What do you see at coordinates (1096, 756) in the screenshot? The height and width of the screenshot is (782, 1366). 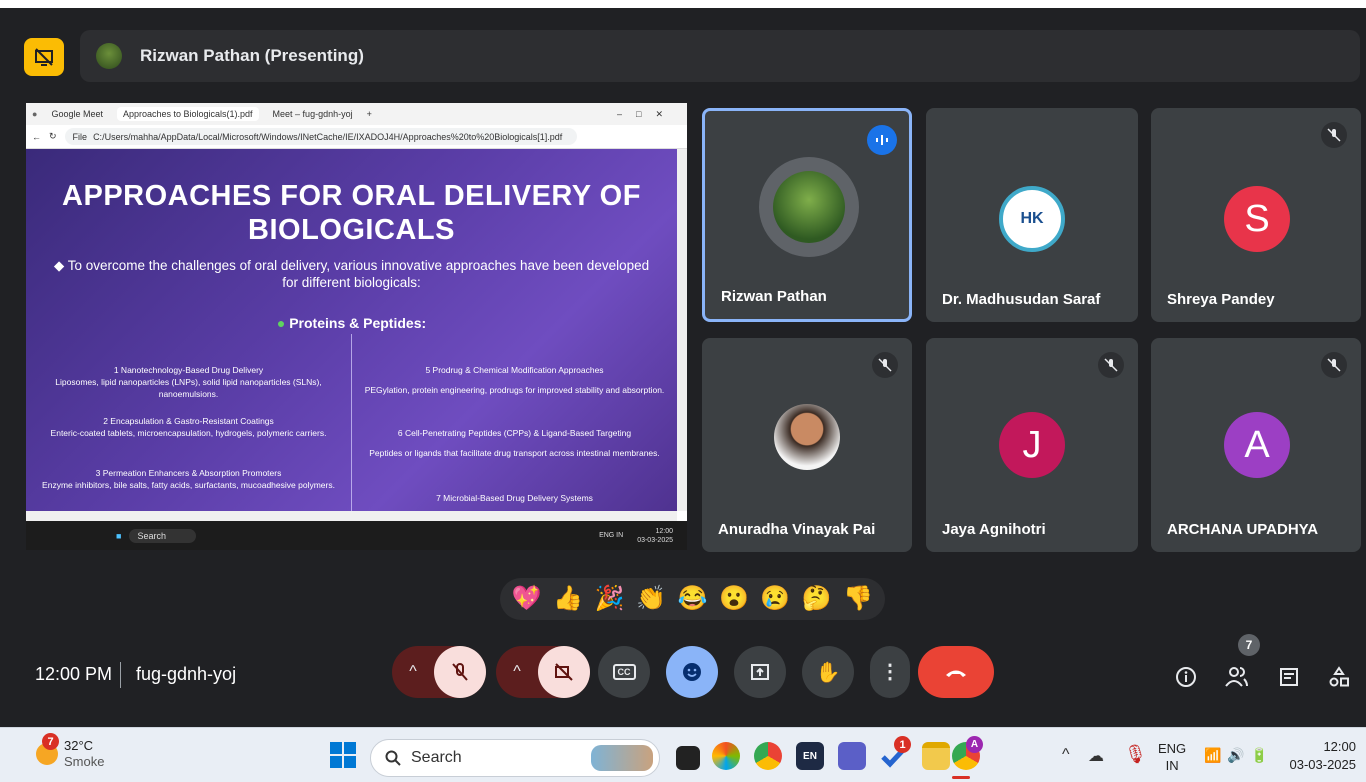 I see `onedrive-icon: ☁` at bounding box center [1096, 756].